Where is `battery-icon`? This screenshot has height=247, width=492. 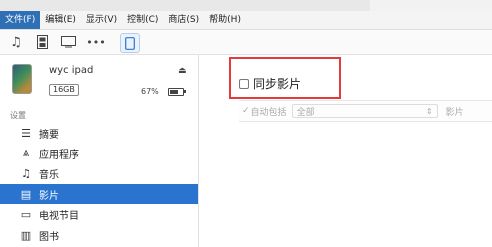 battery-icon is located at coordinates (176, 92).